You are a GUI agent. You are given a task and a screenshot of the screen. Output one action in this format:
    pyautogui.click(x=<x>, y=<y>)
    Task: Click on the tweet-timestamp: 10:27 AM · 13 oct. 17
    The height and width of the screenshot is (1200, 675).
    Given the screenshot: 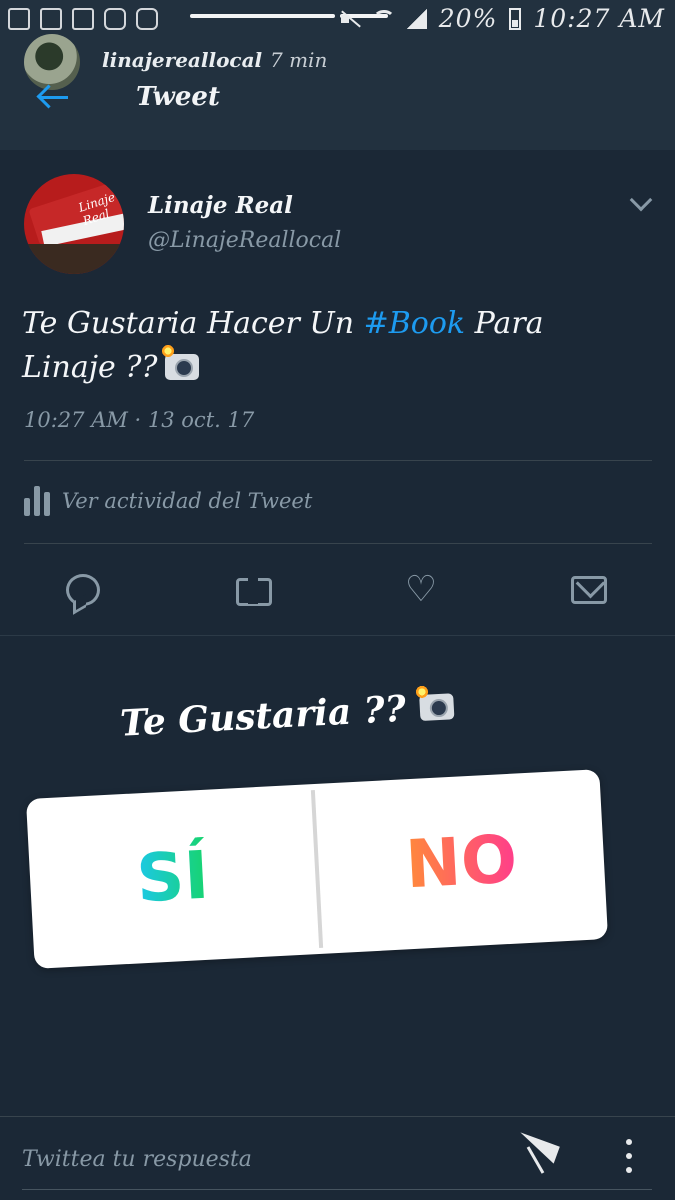 What is the action you would take?
    pyautogui.click(x=139, y=420)
    